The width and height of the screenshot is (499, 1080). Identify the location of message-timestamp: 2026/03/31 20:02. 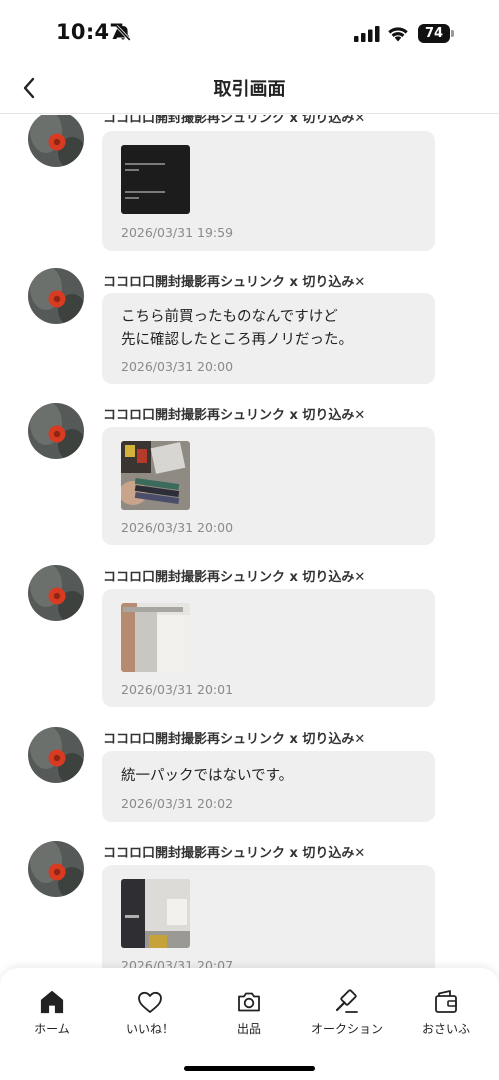
(177, 803).